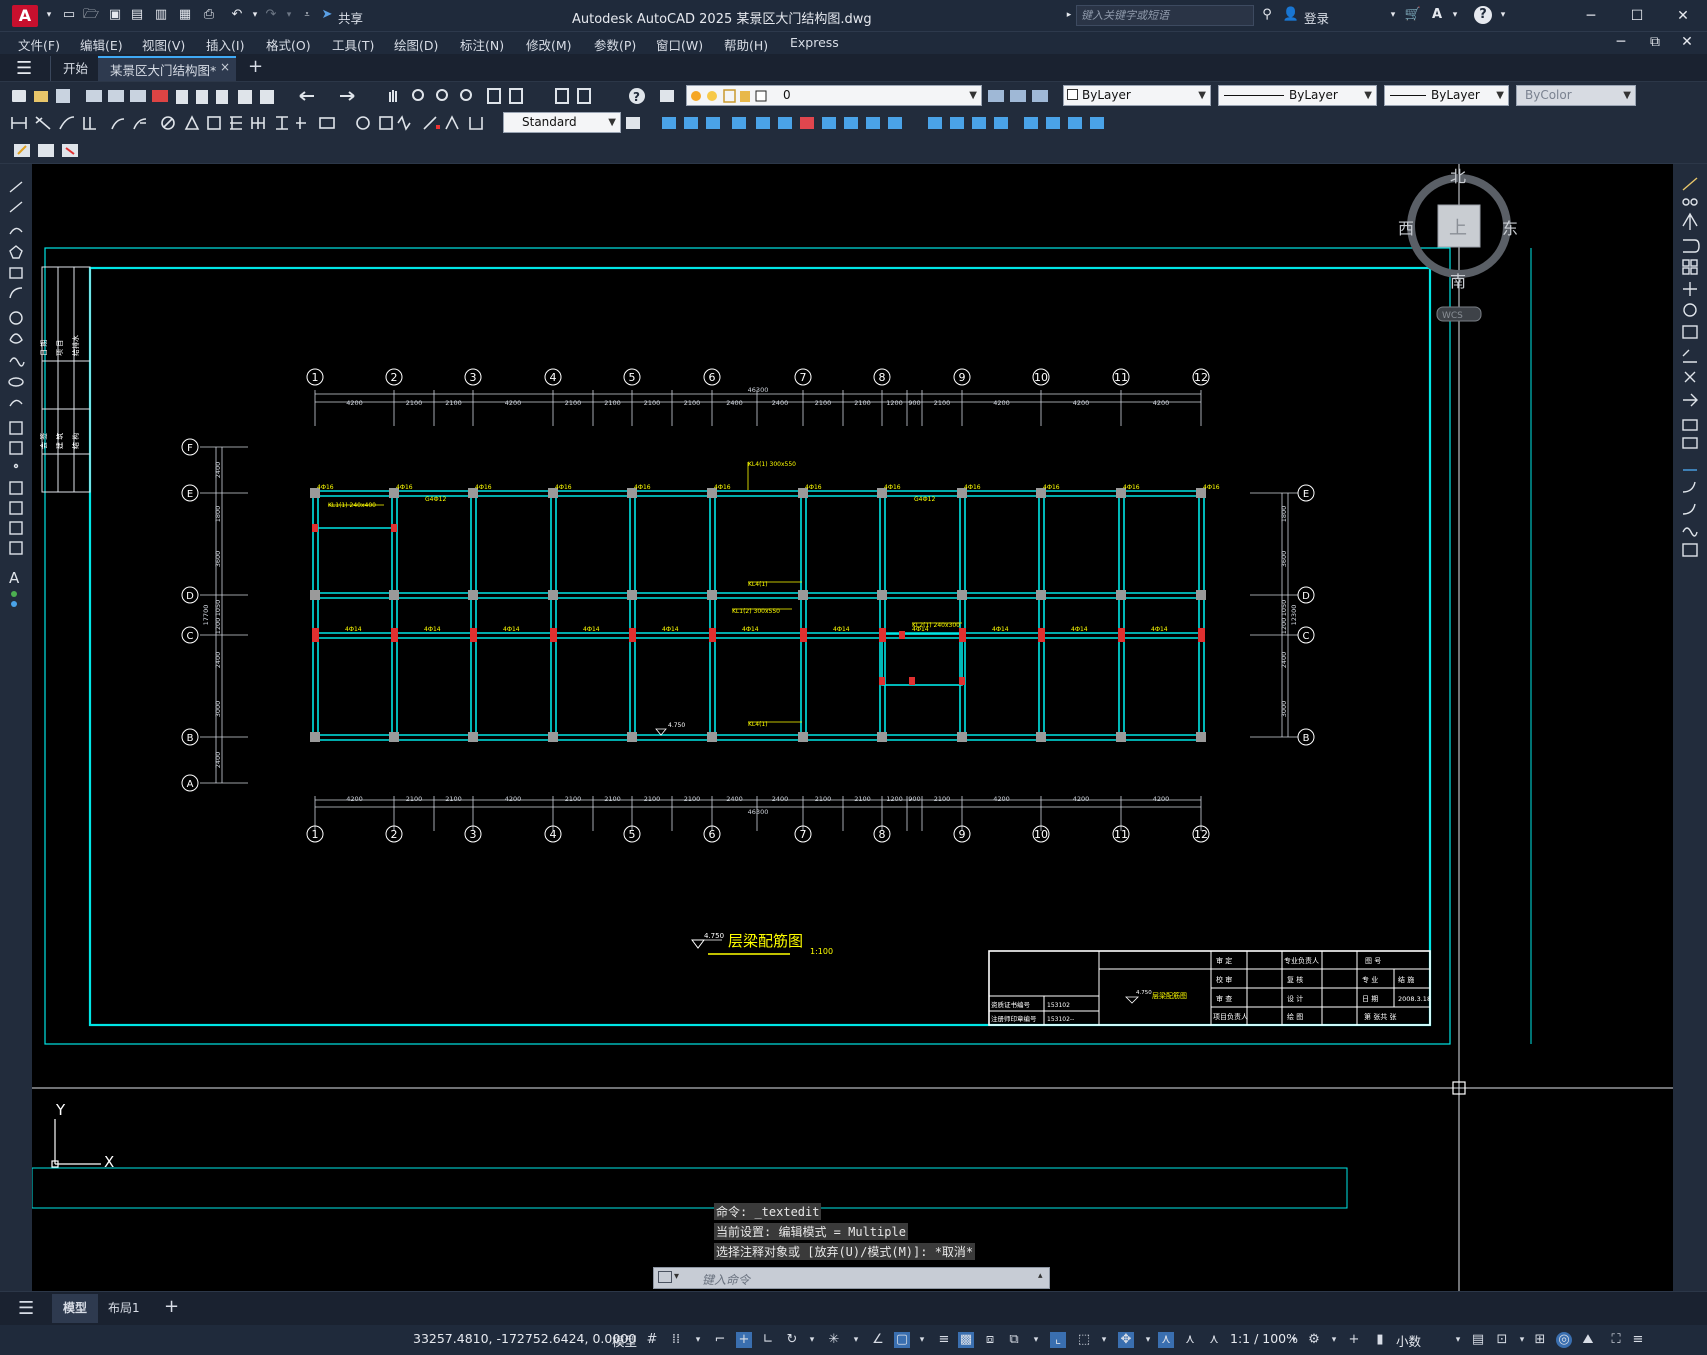 The height and width of the screenshot is (1355, 1707). I want to click on customize-quick-access-icon: ⩡, so click(307, 15).